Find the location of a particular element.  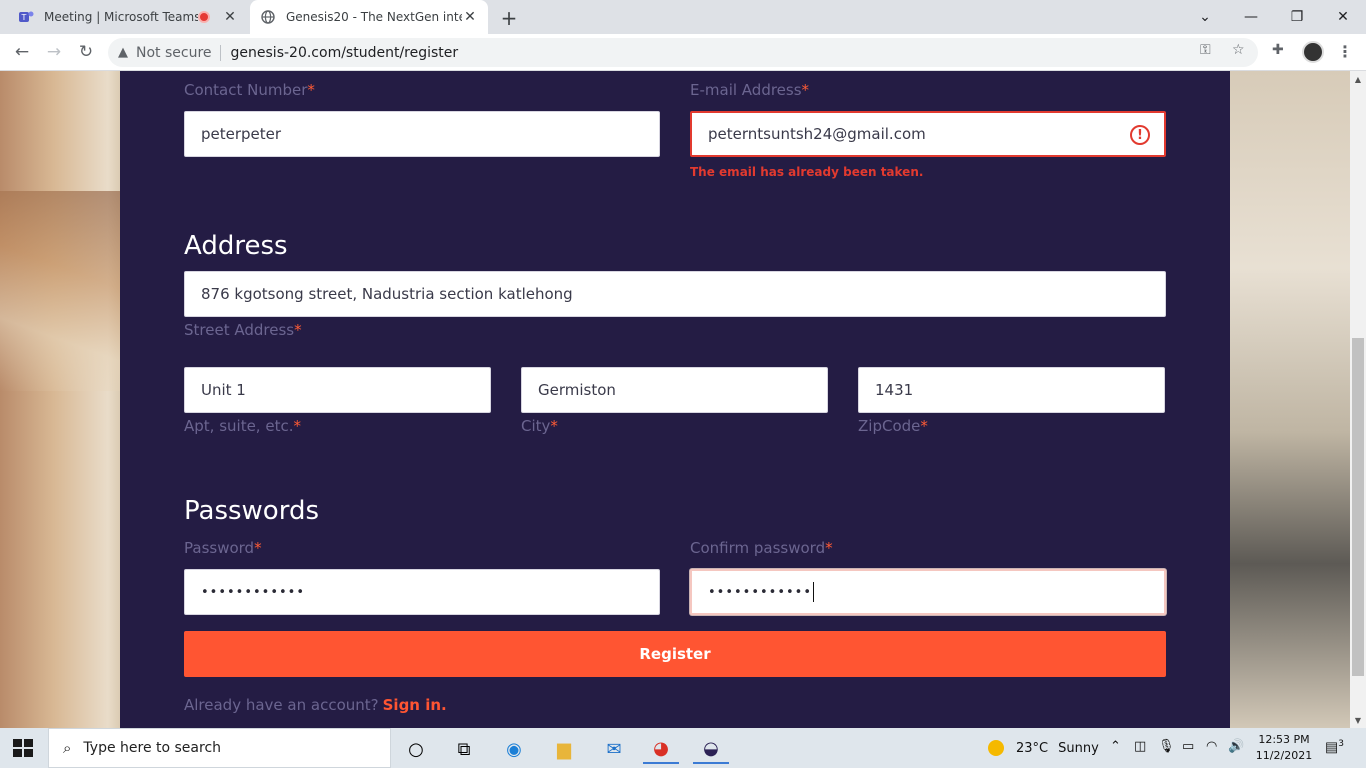

task-view-icon: ⧉ is located at coordinates (464, 749).